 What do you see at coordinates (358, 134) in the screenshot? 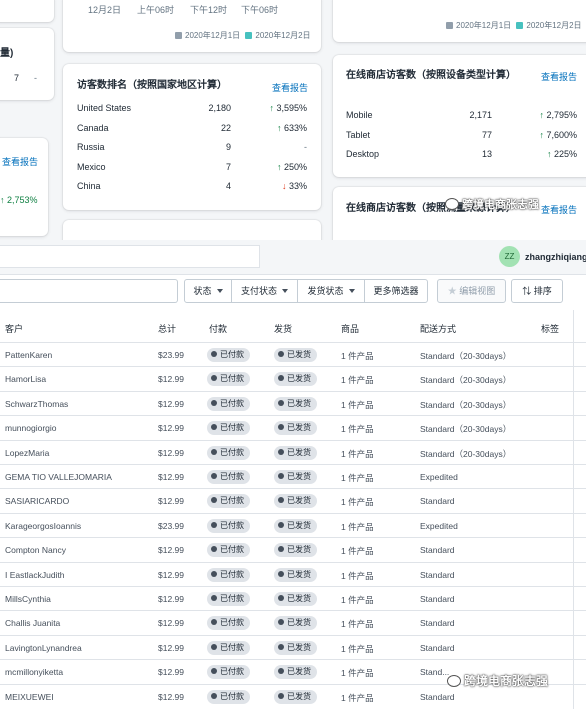
I see `device-name: Tablet` at bounding box center [358, 134].